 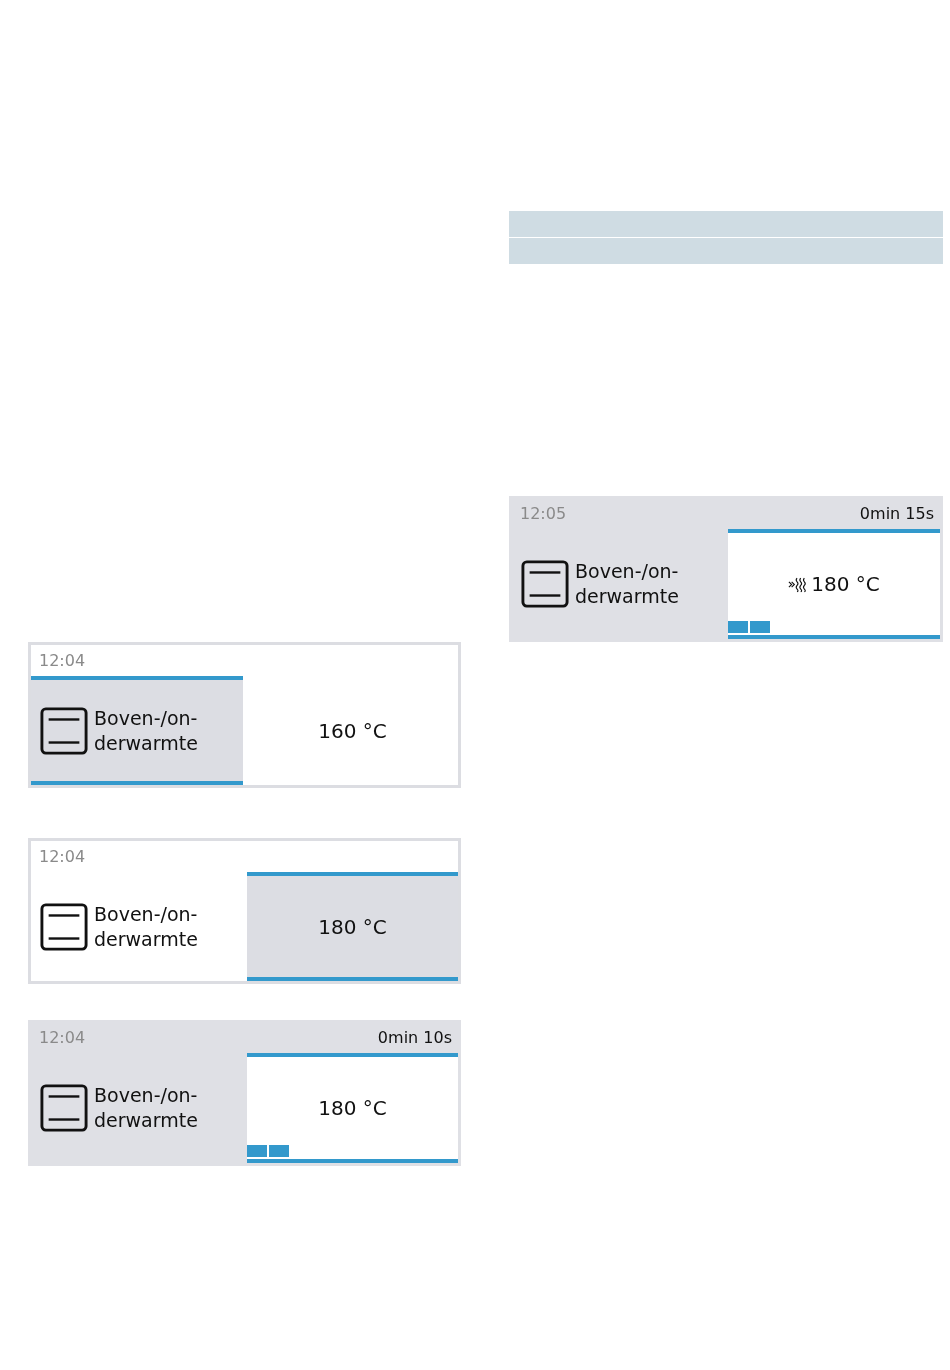 I want to click on timer-readout: 0min 10s, so click(x=414, y=1037).